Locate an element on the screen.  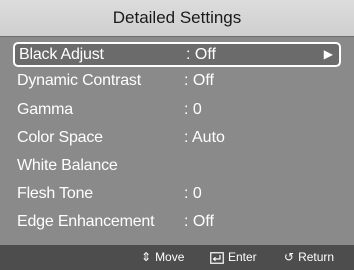
menu-item-color-space: Color Space : Auto is located at coordinates (177, 137).